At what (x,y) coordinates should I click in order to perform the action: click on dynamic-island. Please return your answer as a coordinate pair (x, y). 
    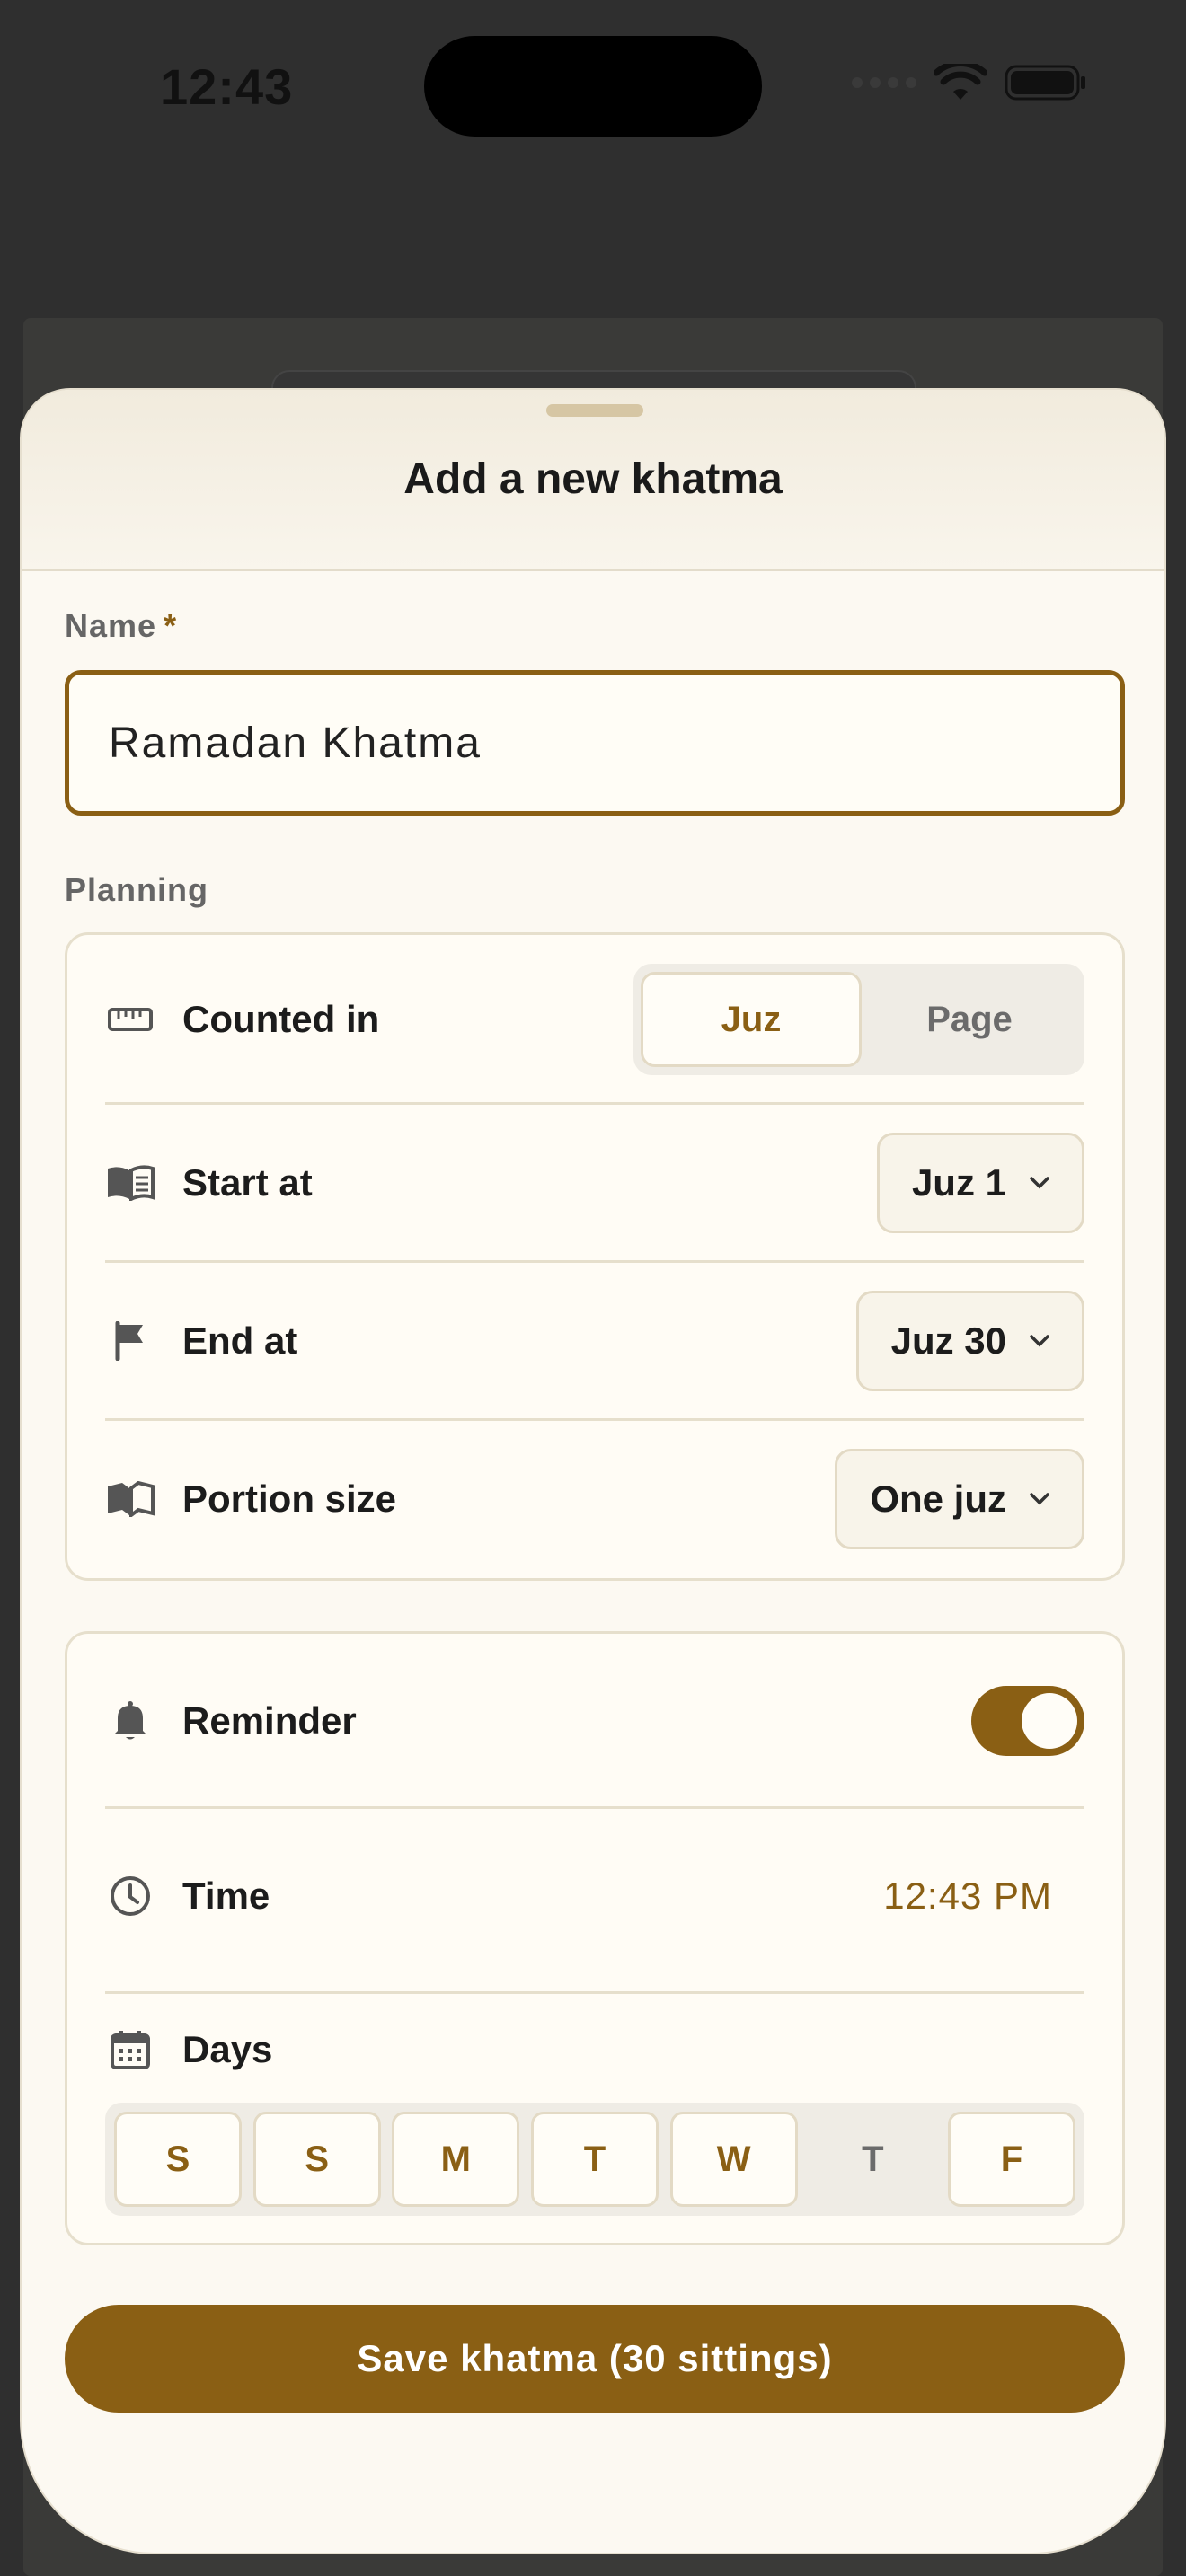
    Looking at the image, I should click on (593, 86).